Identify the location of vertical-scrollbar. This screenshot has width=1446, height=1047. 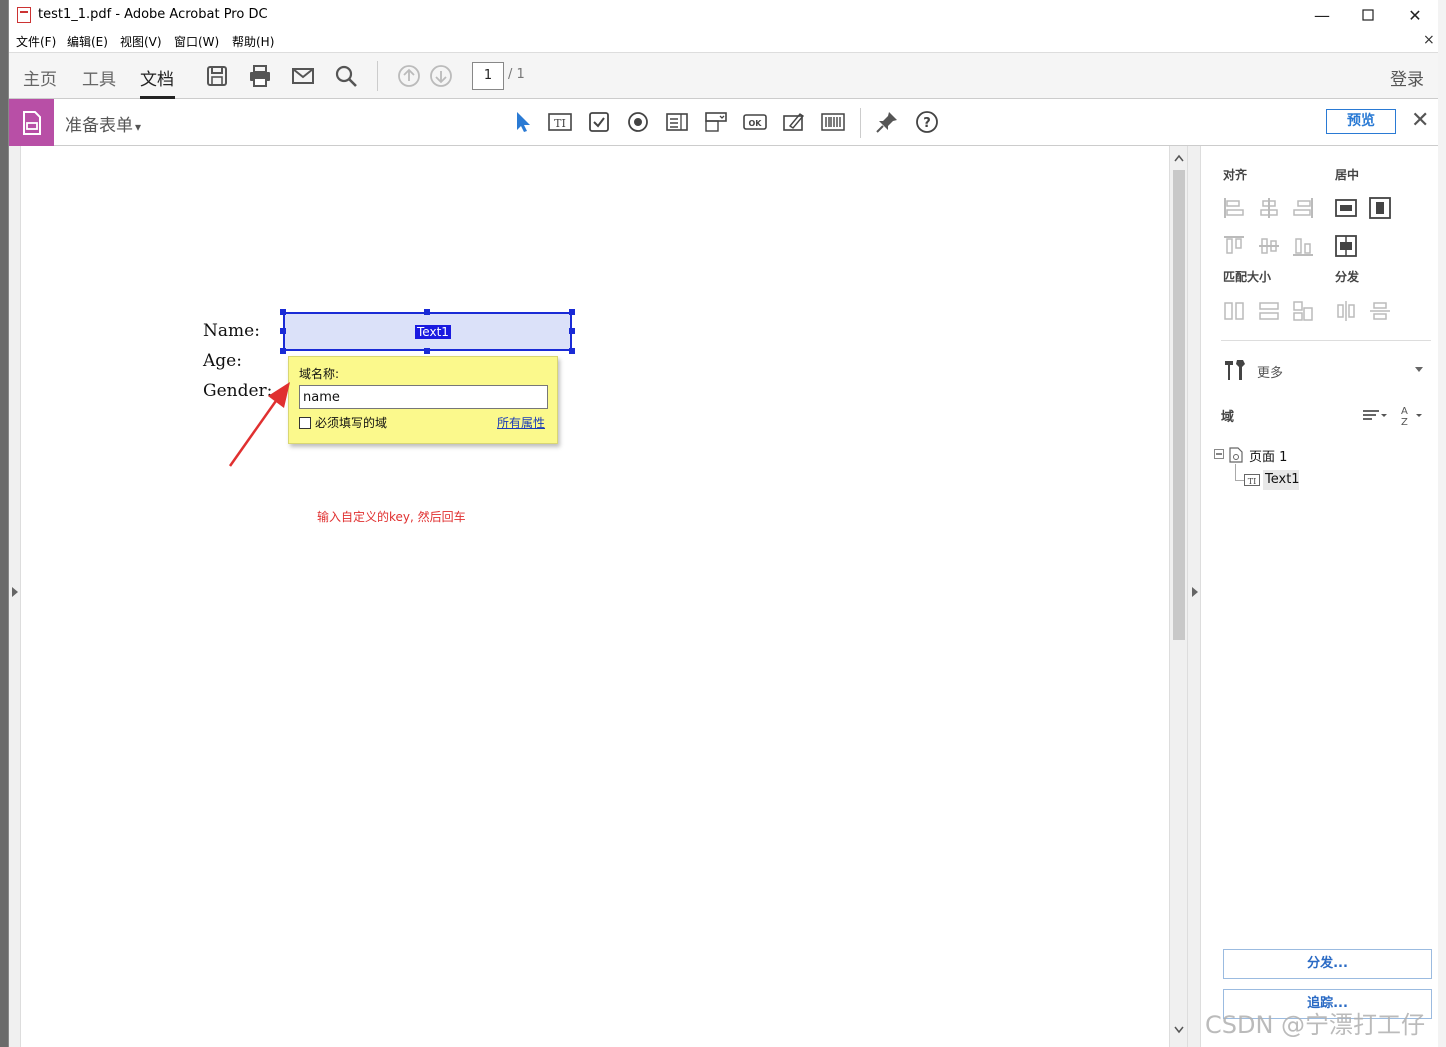
(1178, 596).